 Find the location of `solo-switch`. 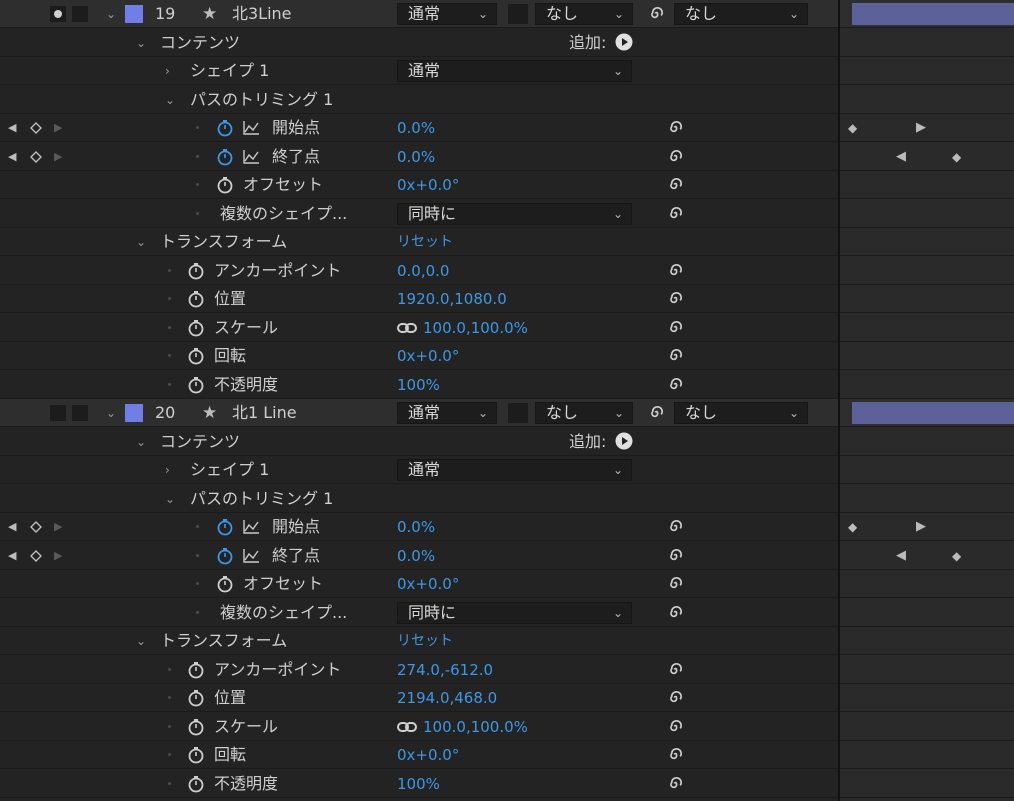

solo-switch is located at coordinates (58, 413).